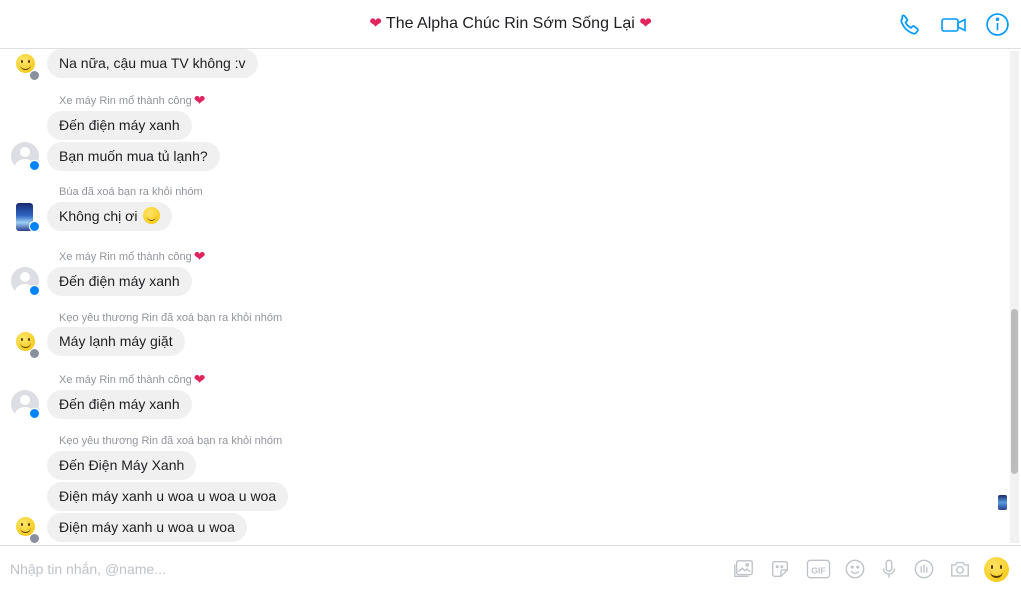 This screenshot has height=590, width=1021. I want to click on seen-avatar-indicator, so click(1002, 502).